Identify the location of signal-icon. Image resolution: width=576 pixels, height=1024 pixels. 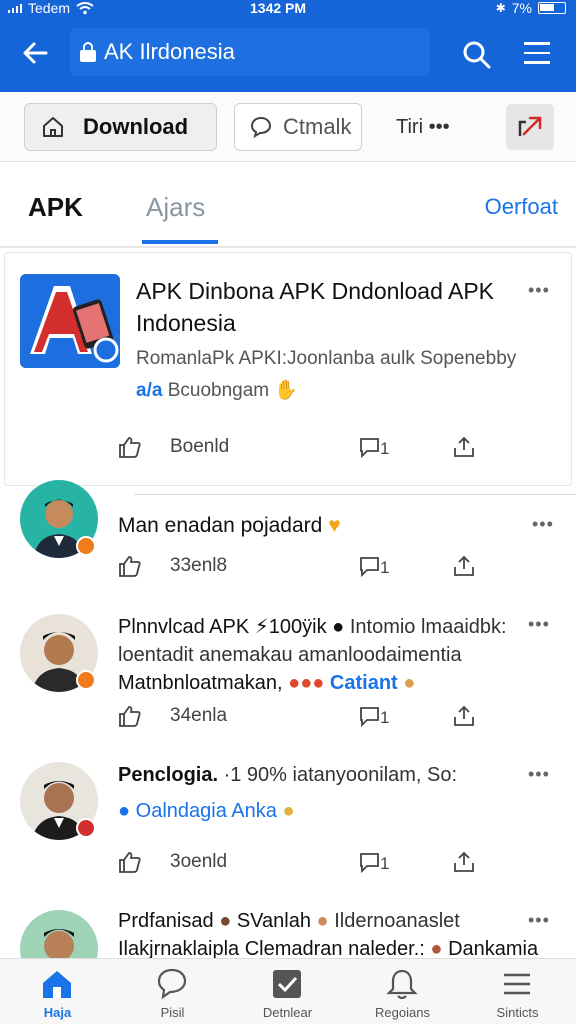
(15, 8).